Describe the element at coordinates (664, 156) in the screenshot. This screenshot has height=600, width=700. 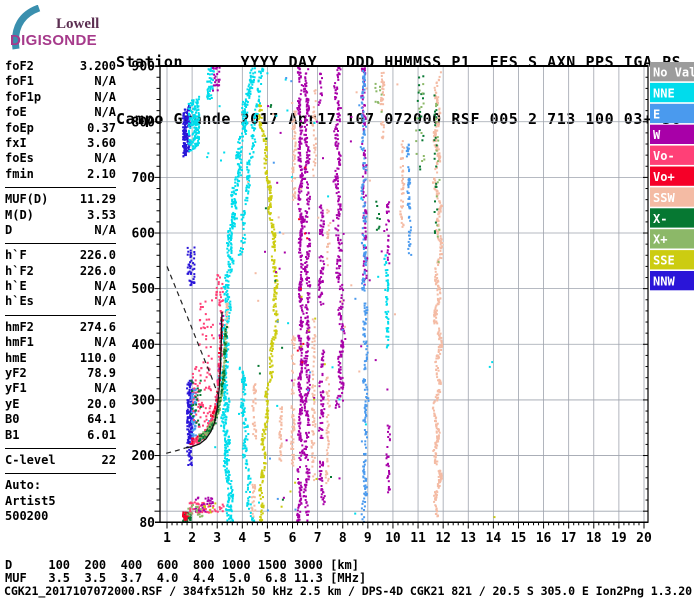
I see `legend-label: Vo-` at that location.